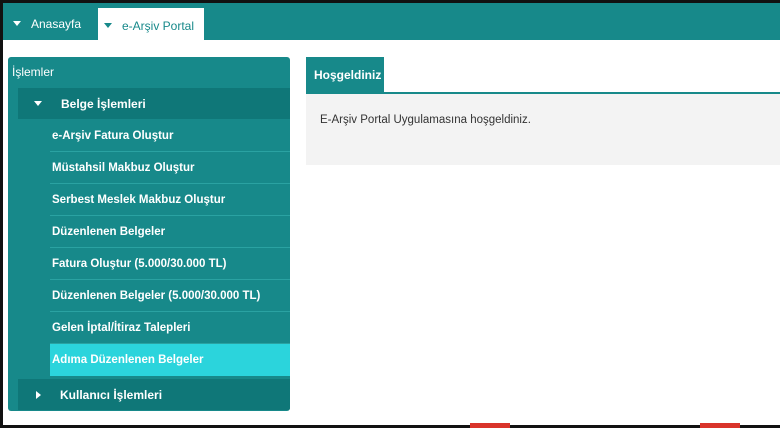 The width and height of the screenshot is (780, 428). I want to click on sidebar-group-kullanici-islemleri: Kullanıcı İşlemleri, so click(154, 394).